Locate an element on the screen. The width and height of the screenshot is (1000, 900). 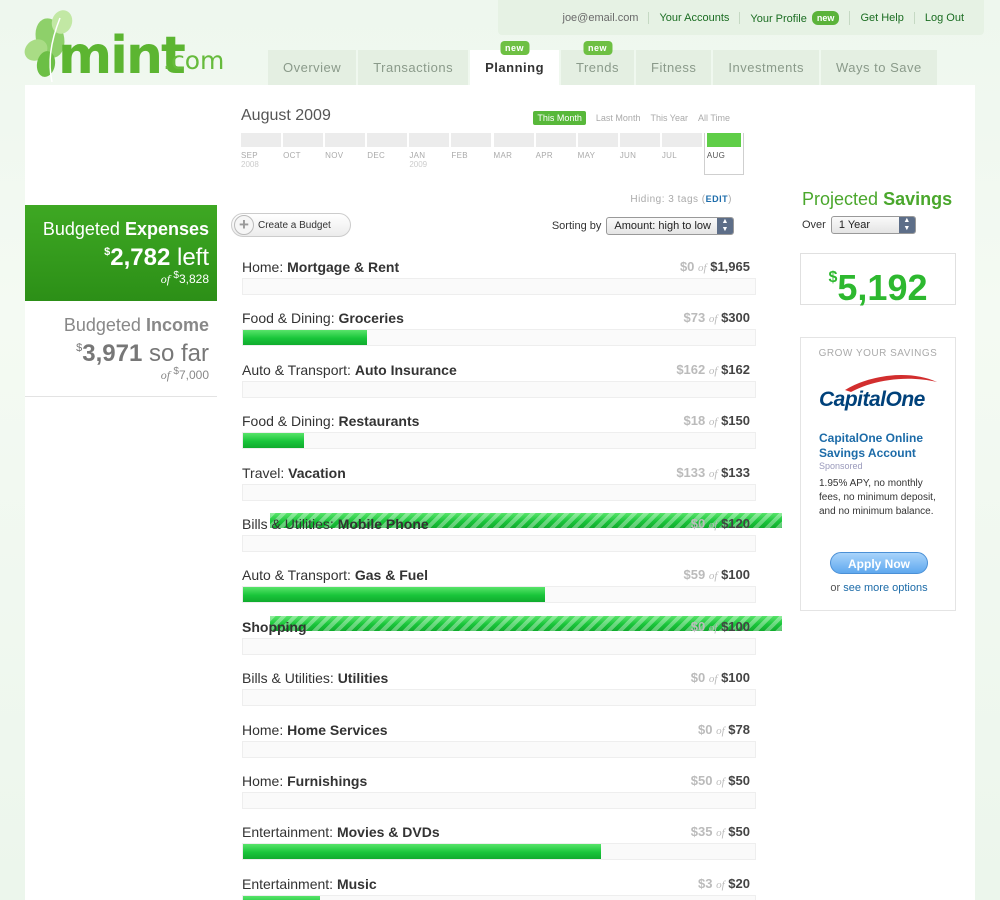
budget-row: Home: Furnishings $50 of $50 is located at coordinates (499, 796).